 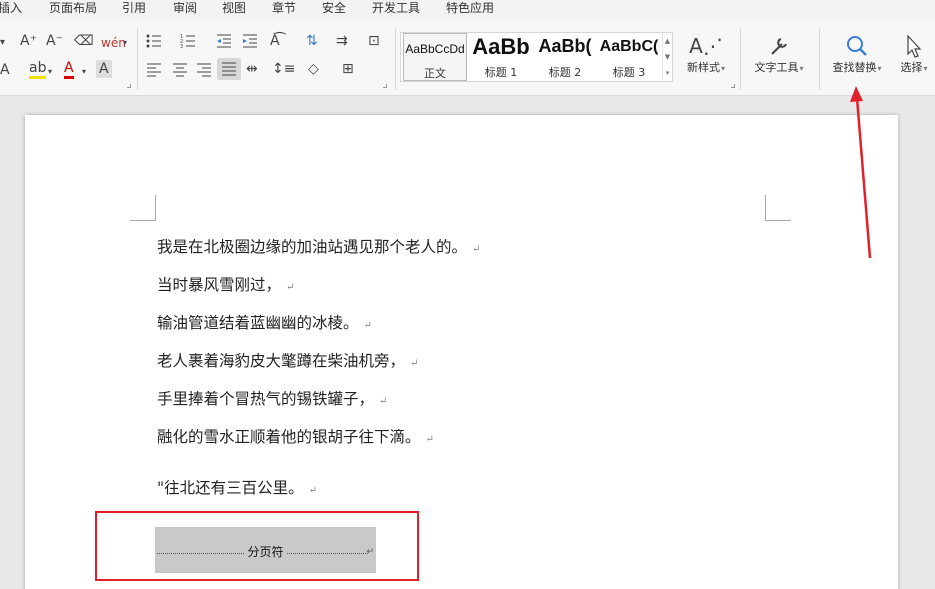 What do you see at coordinates (857, 67) in the screenshot?
I see `find-replace-label: 查找替换▾` at bounding box center [857, 67].